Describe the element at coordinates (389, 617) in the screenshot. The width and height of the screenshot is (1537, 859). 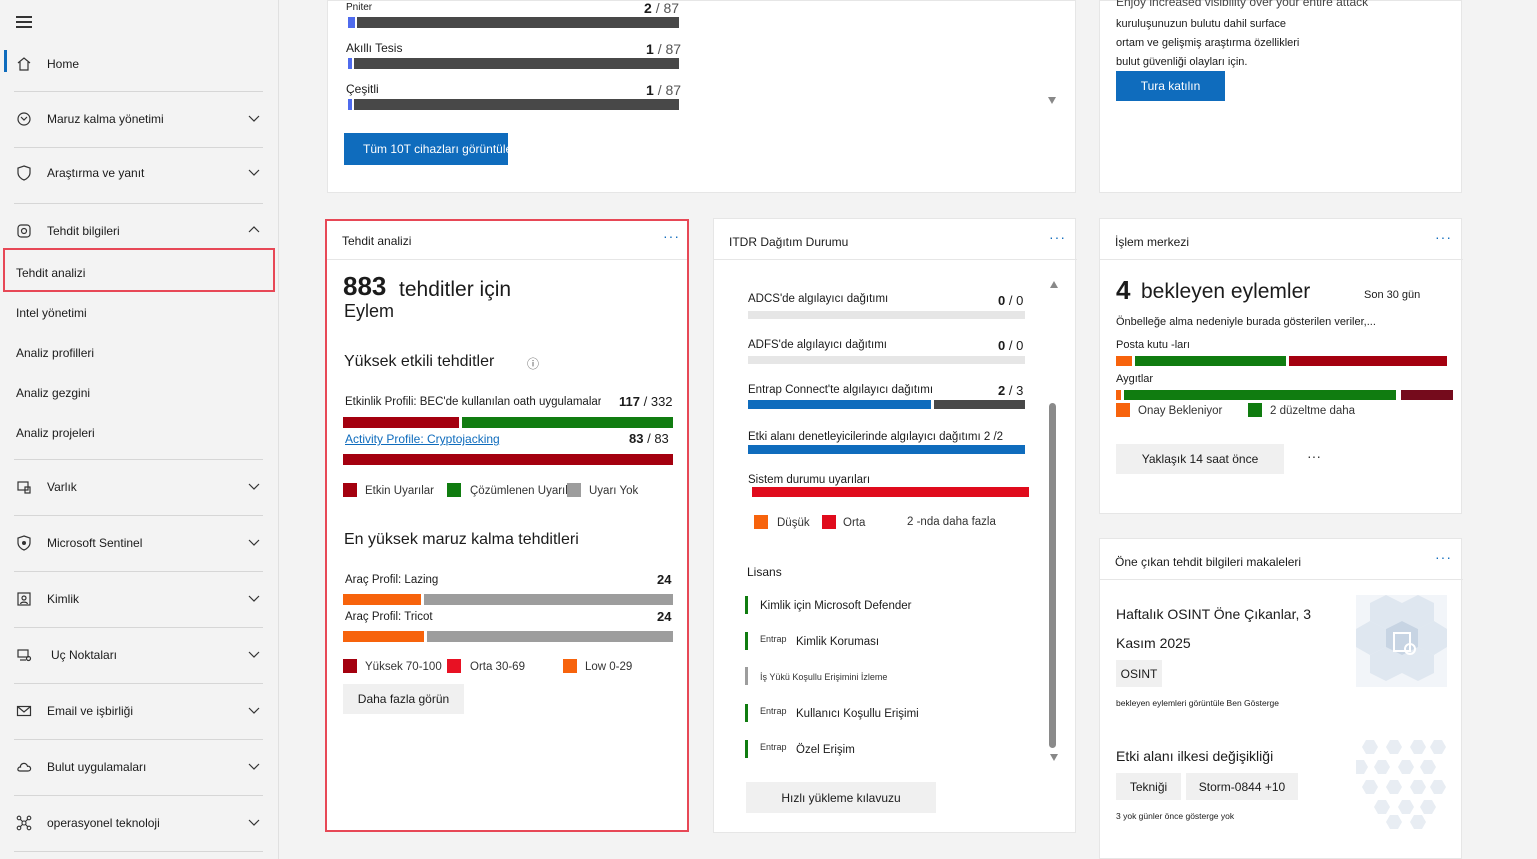
I see `exposure-row-label: Araç Profil: Tricot` at that location.